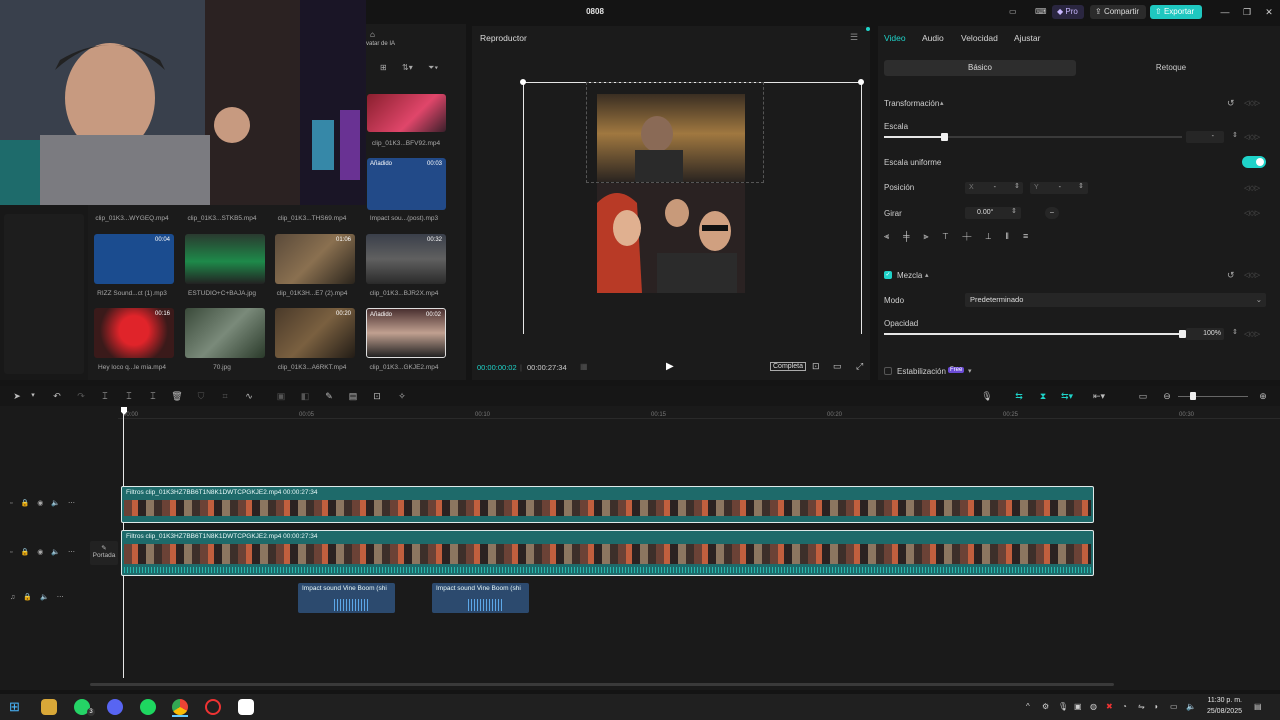 The width and height of the screenshot is (1280, 720). I want to click on ai-tool-icon: ✧, so click(402, 396).